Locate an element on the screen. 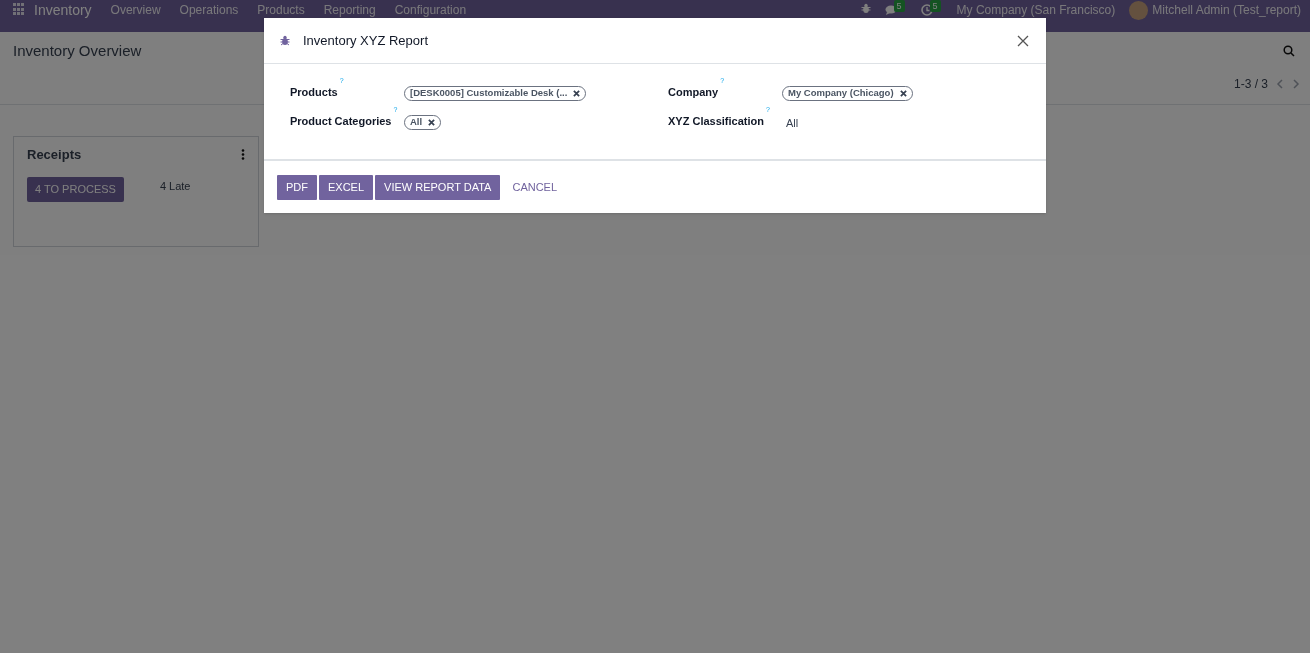 The width and height of the screenshot is (1310, 653). menu-item: Operations is located at coordinates (209, 10).